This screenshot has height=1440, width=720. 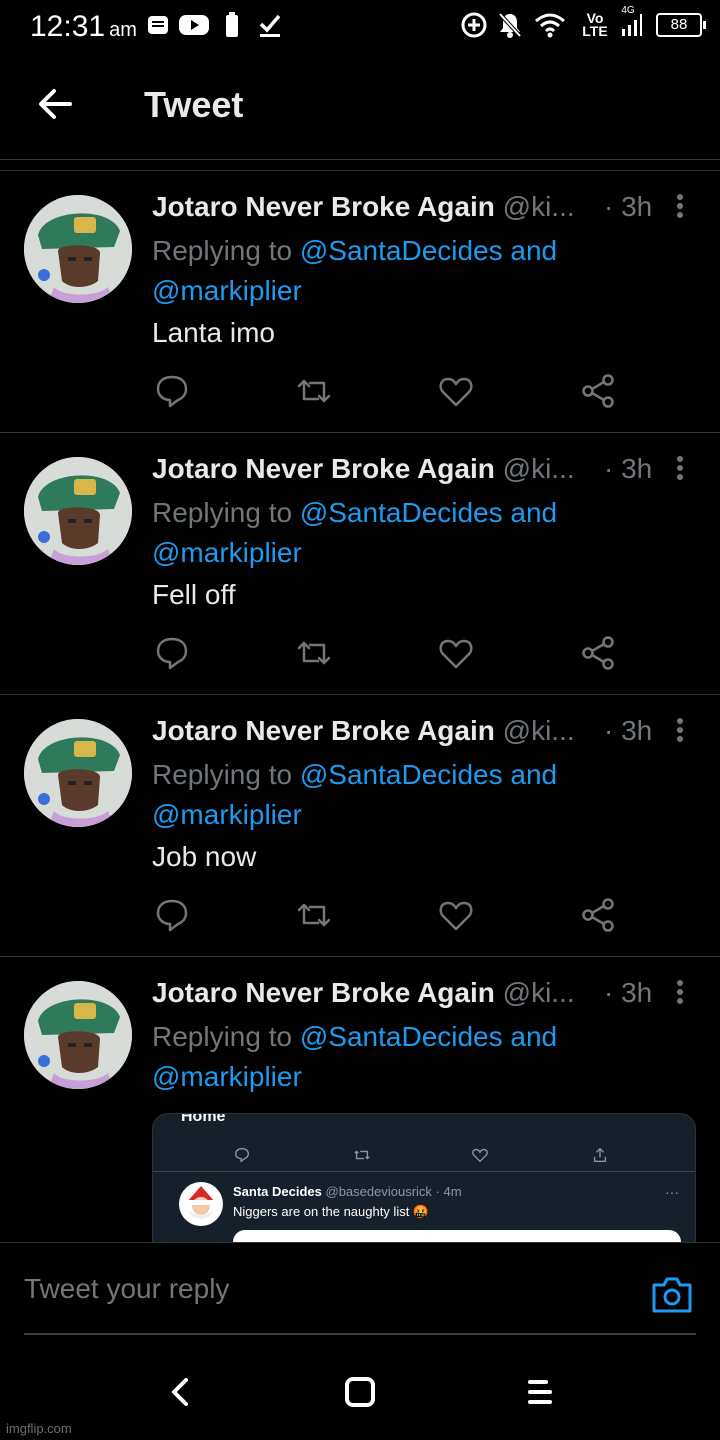 I want to click on volte-indicator: Vo LTE, so click(x=595, y=24).